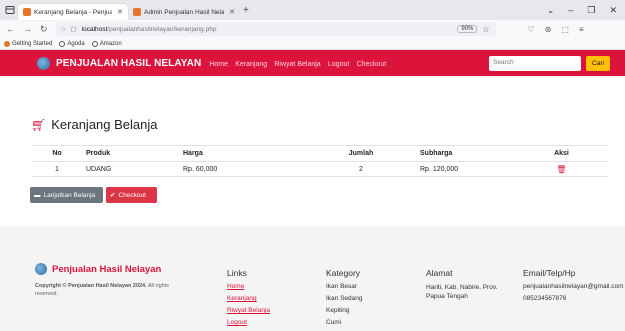  Describe the element at coordinates (343, 273) in the screenshot. I see `category-title: Kategory` at that location.